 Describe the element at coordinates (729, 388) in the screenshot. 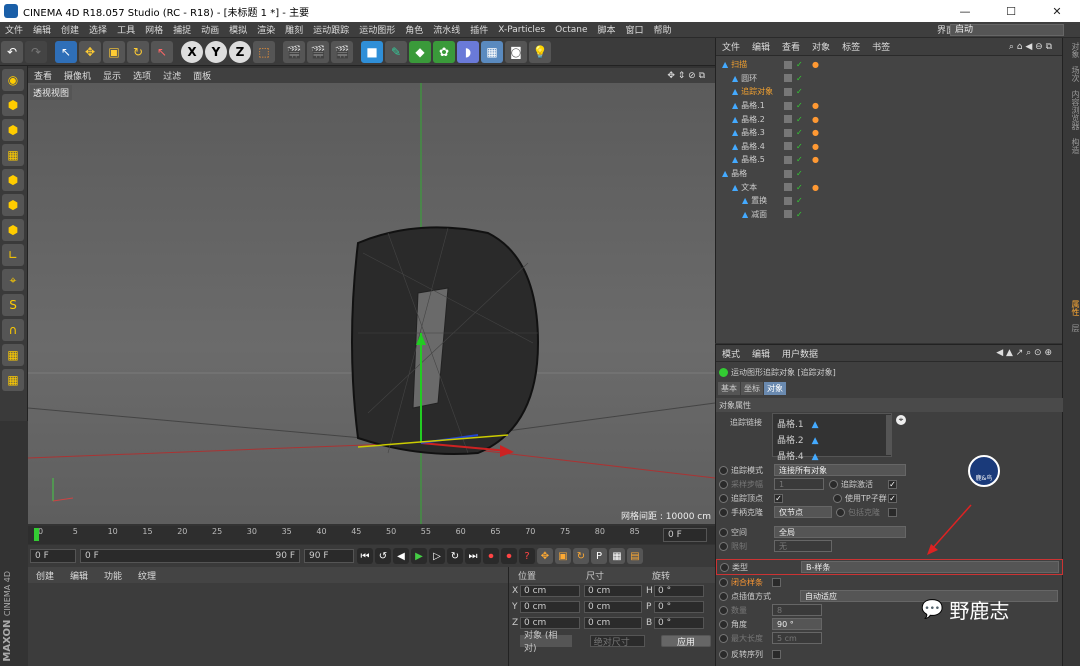

I see `tab-basic: 基本` at that location.